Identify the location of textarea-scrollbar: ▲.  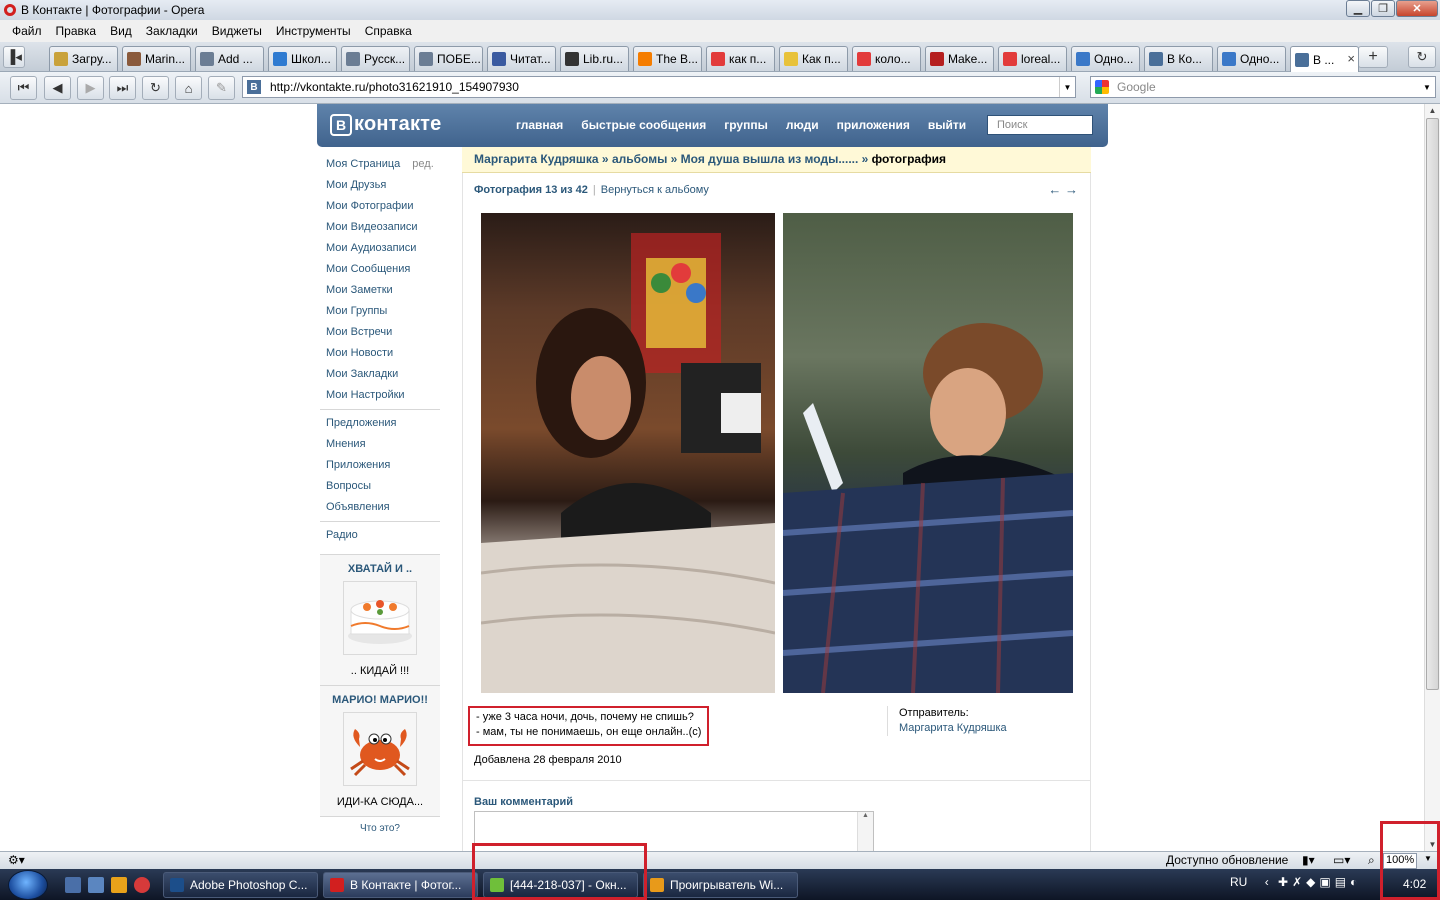
(865, 831).